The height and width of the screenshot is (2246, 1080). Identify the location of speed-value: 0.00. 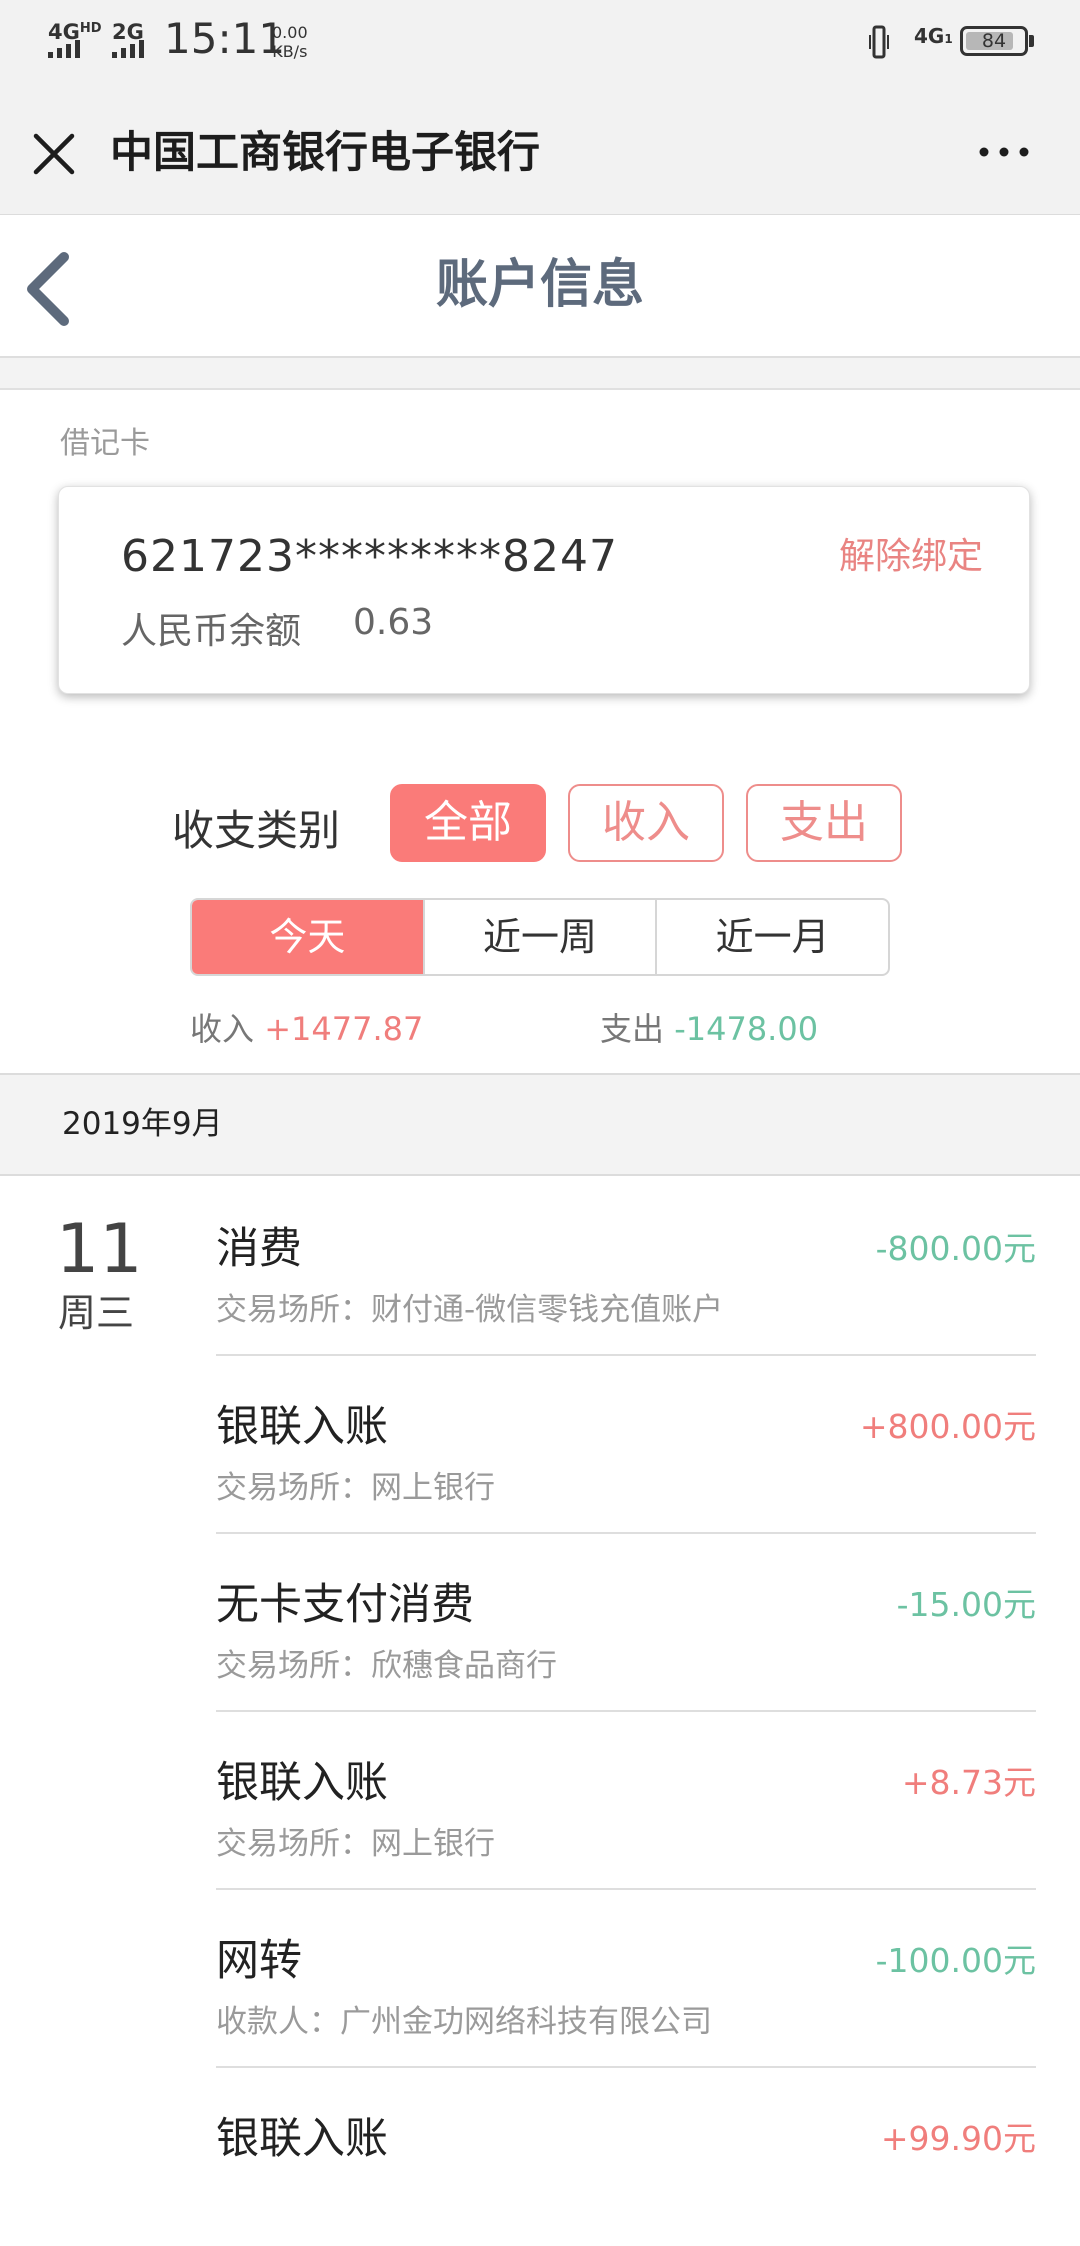
(290, 32).